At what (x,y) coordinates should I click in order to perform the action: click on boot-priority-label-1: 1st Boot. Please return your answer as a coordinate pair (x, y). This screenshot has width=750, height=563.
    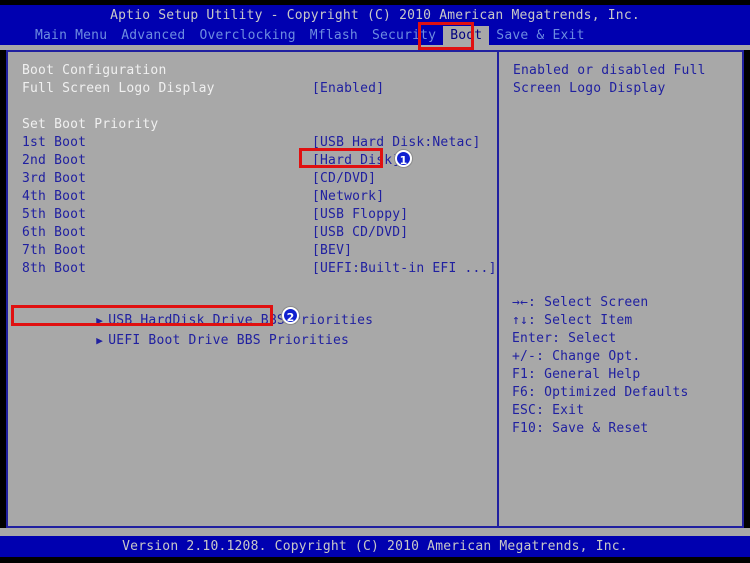
    Looking at the image, I should click on (54, 142).